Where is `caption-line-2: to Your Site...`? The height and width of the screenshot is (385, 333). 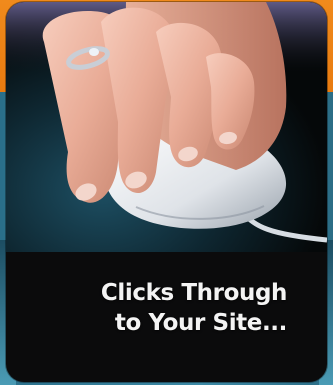
caption-line-2: to Your Site... is located at coordinates (201, 323).